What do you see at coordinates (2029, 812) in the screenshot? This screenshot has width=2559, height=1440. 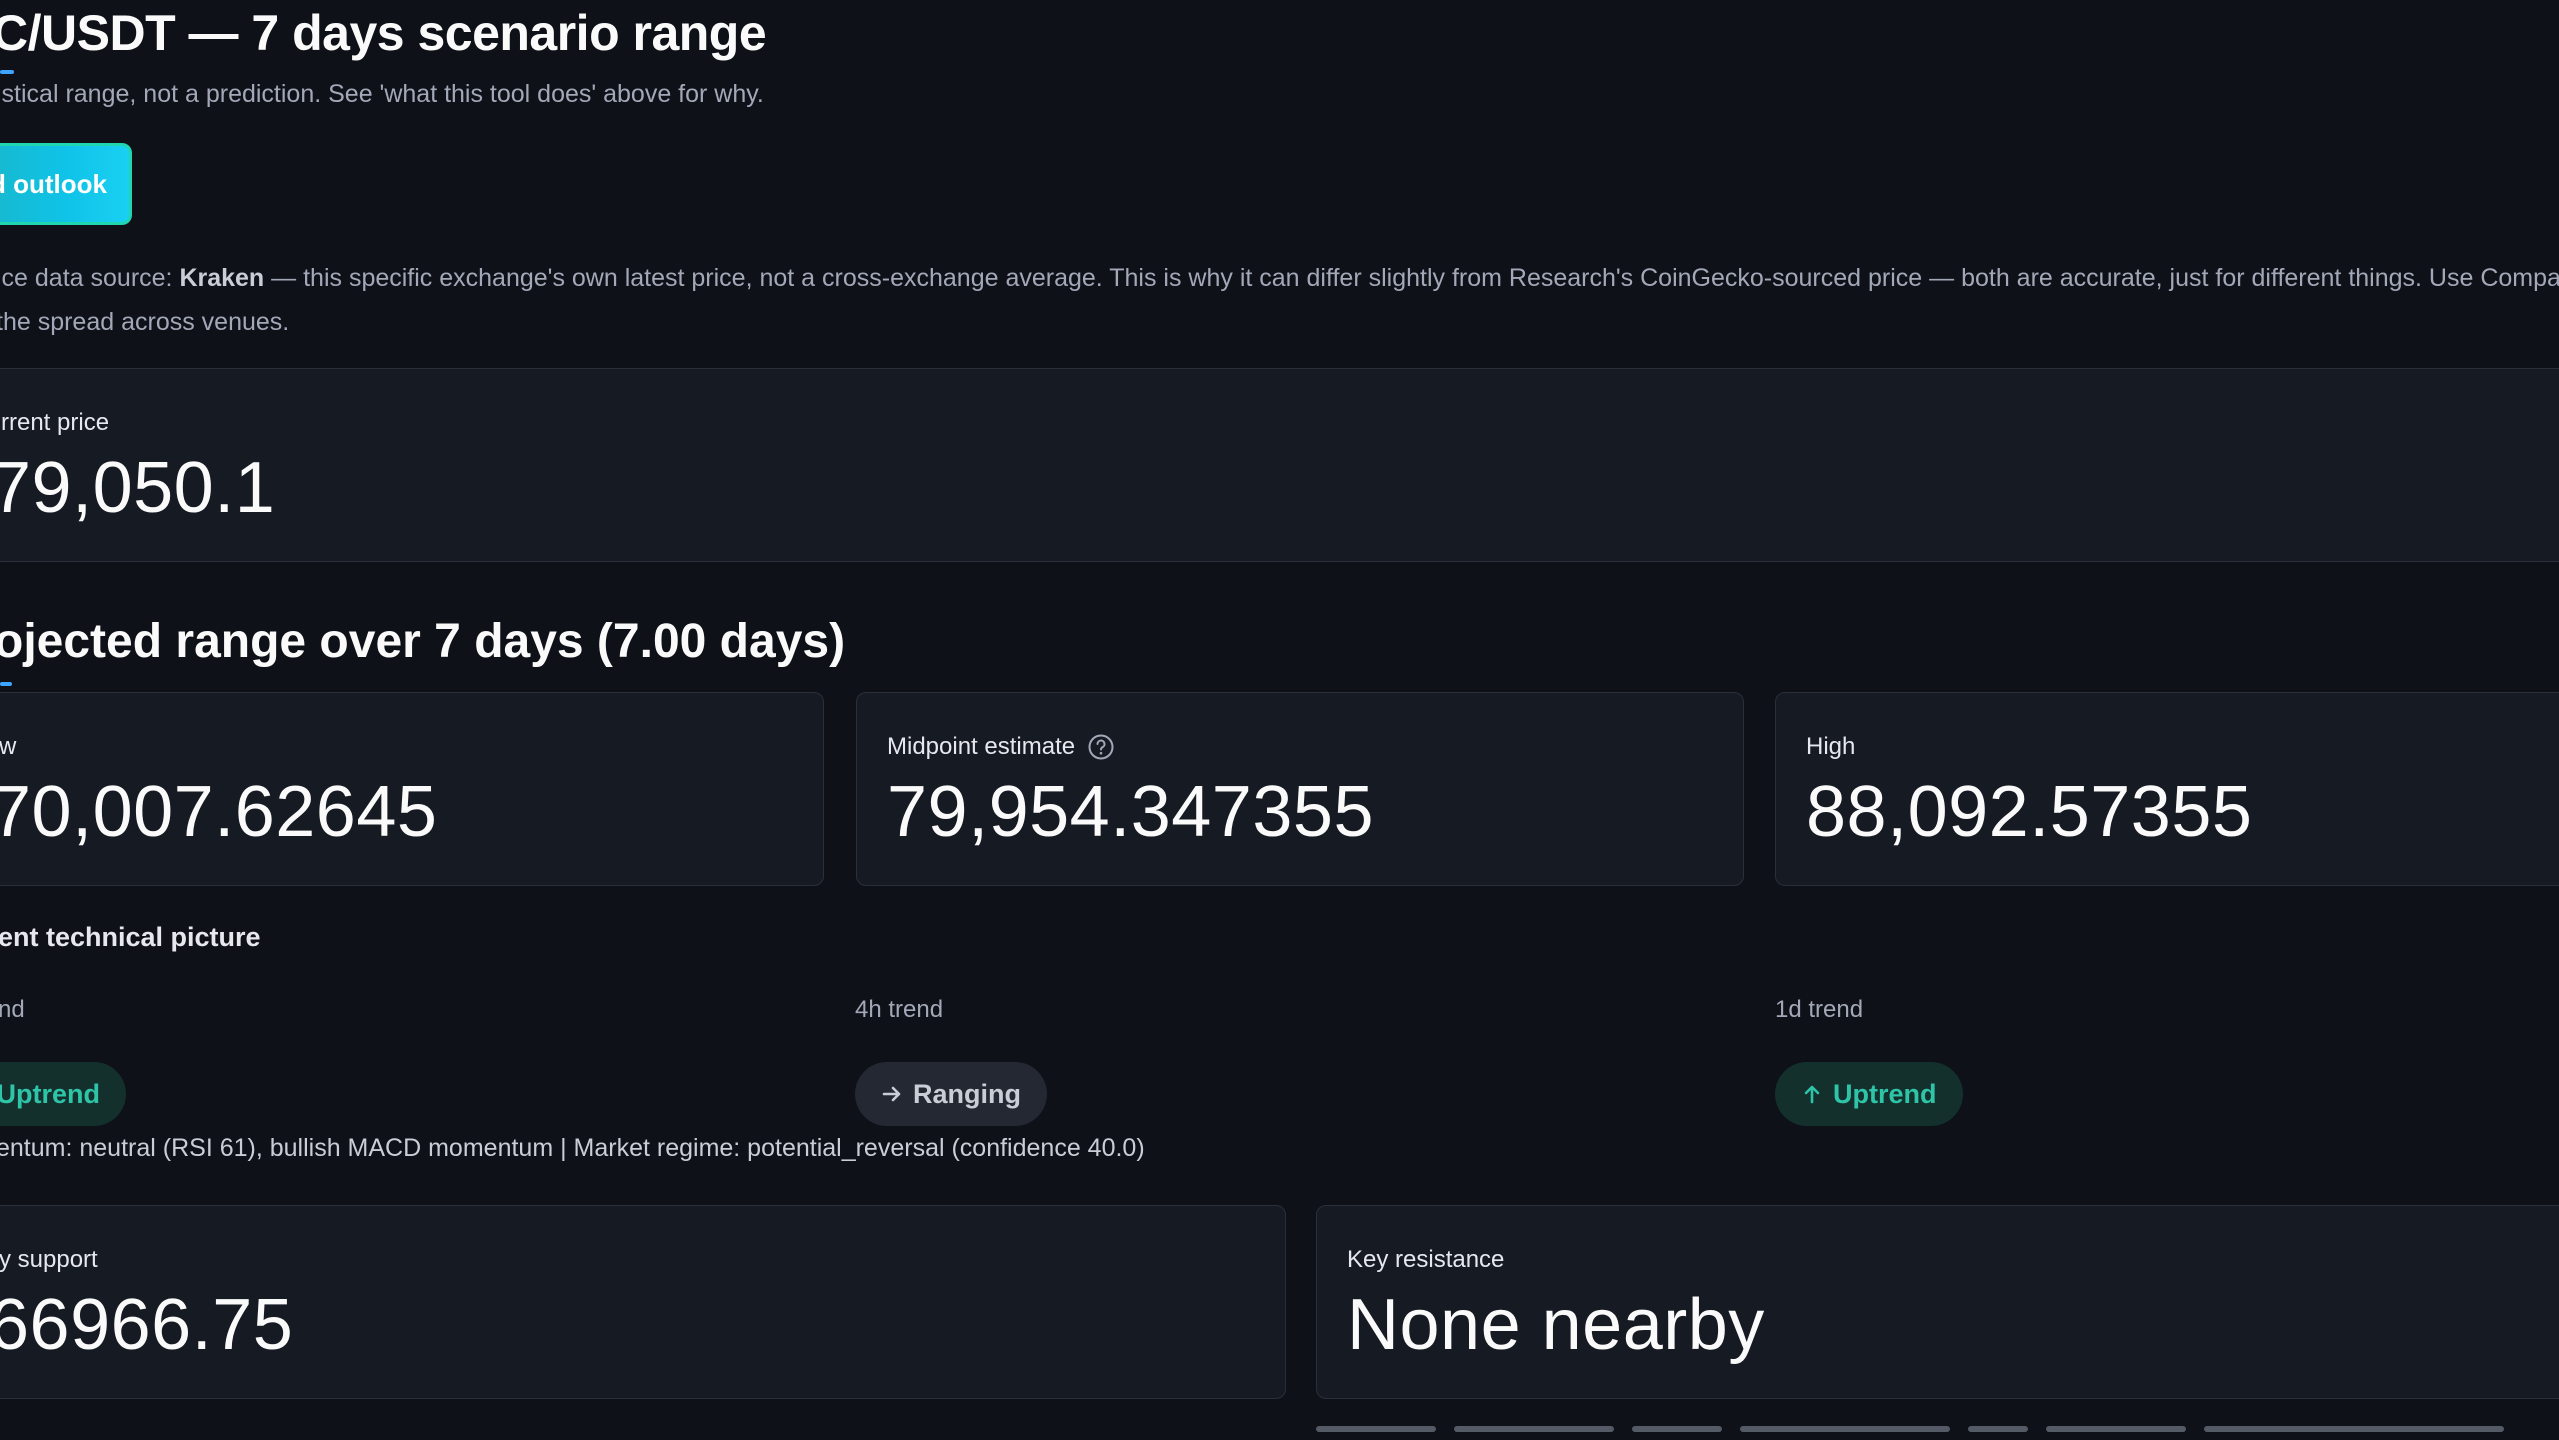 I see `high-value: 88,092.57355` at bounding box center [2029, 812].